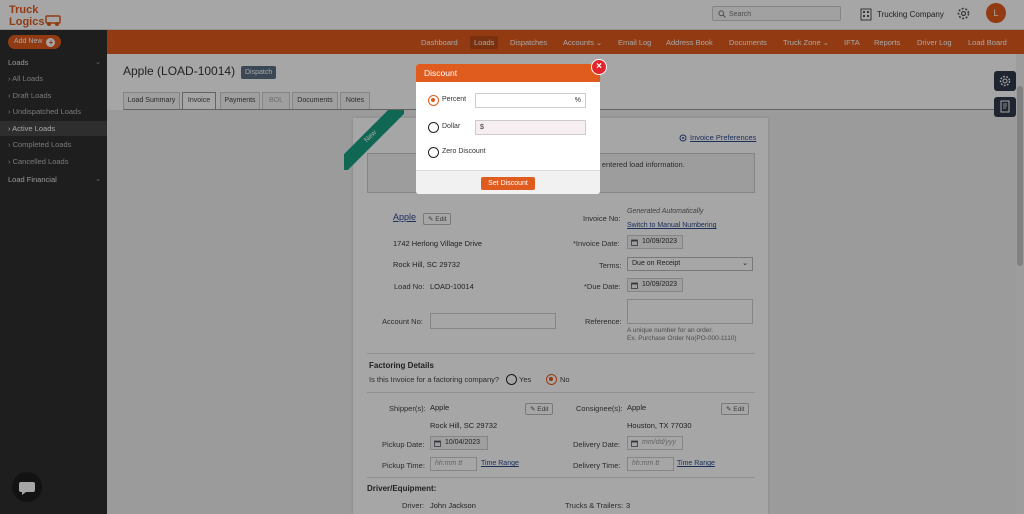  I want to click on set-discount-button: Set Discount, so click(508, 183).